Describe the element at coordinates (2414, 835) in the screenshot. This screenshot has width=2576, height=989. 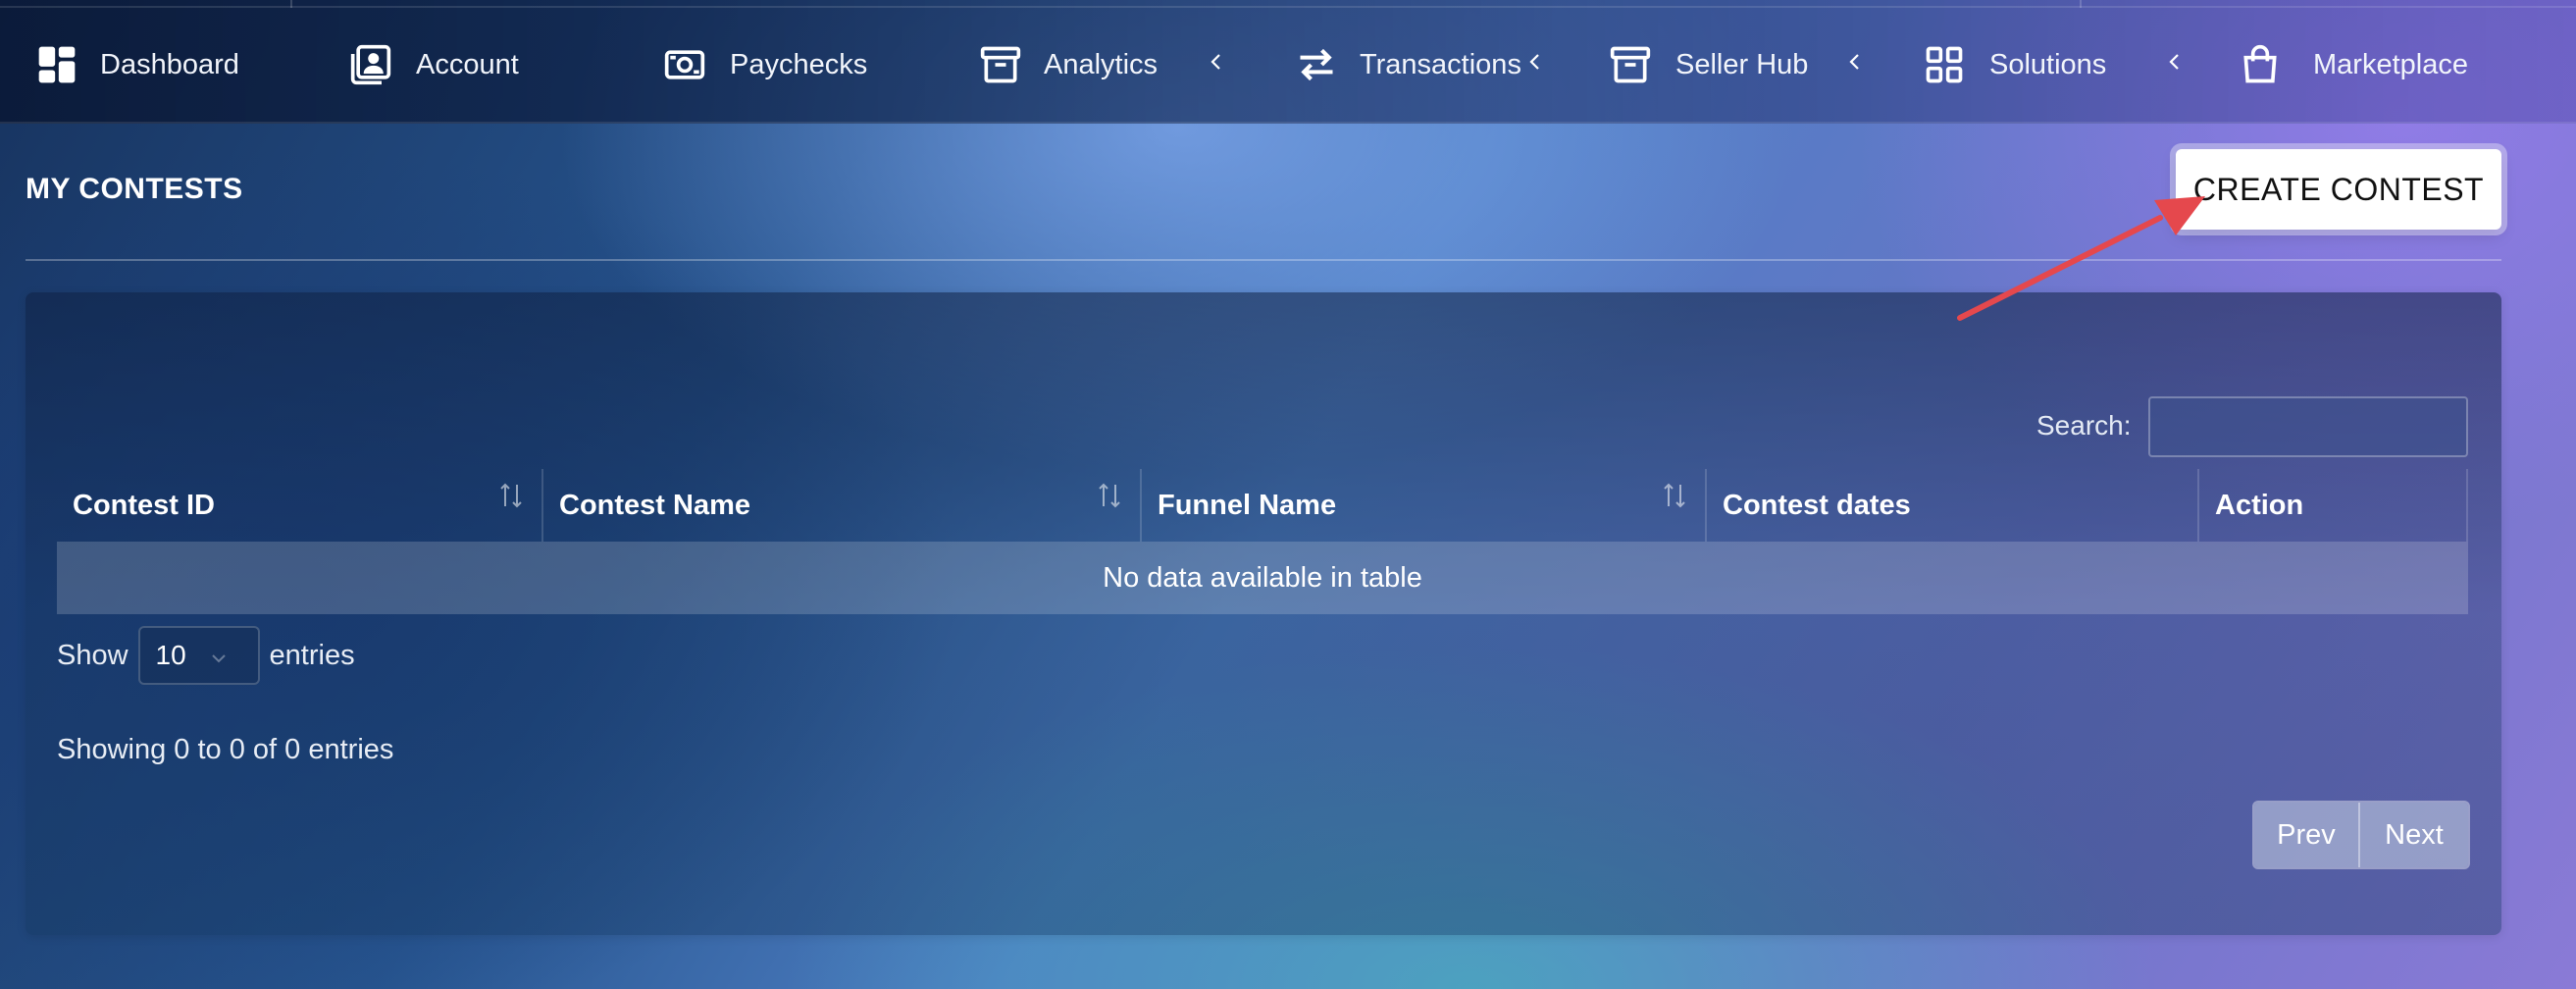
I see `next-page-button: Next` at that location.